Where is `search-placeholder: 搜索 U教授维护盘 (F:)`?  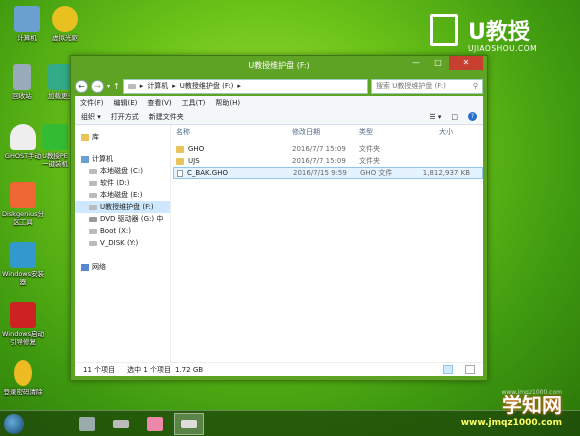
search-placeholder: 搜索 U教授维护盘 (F:) is located at coordinates (411, 86).